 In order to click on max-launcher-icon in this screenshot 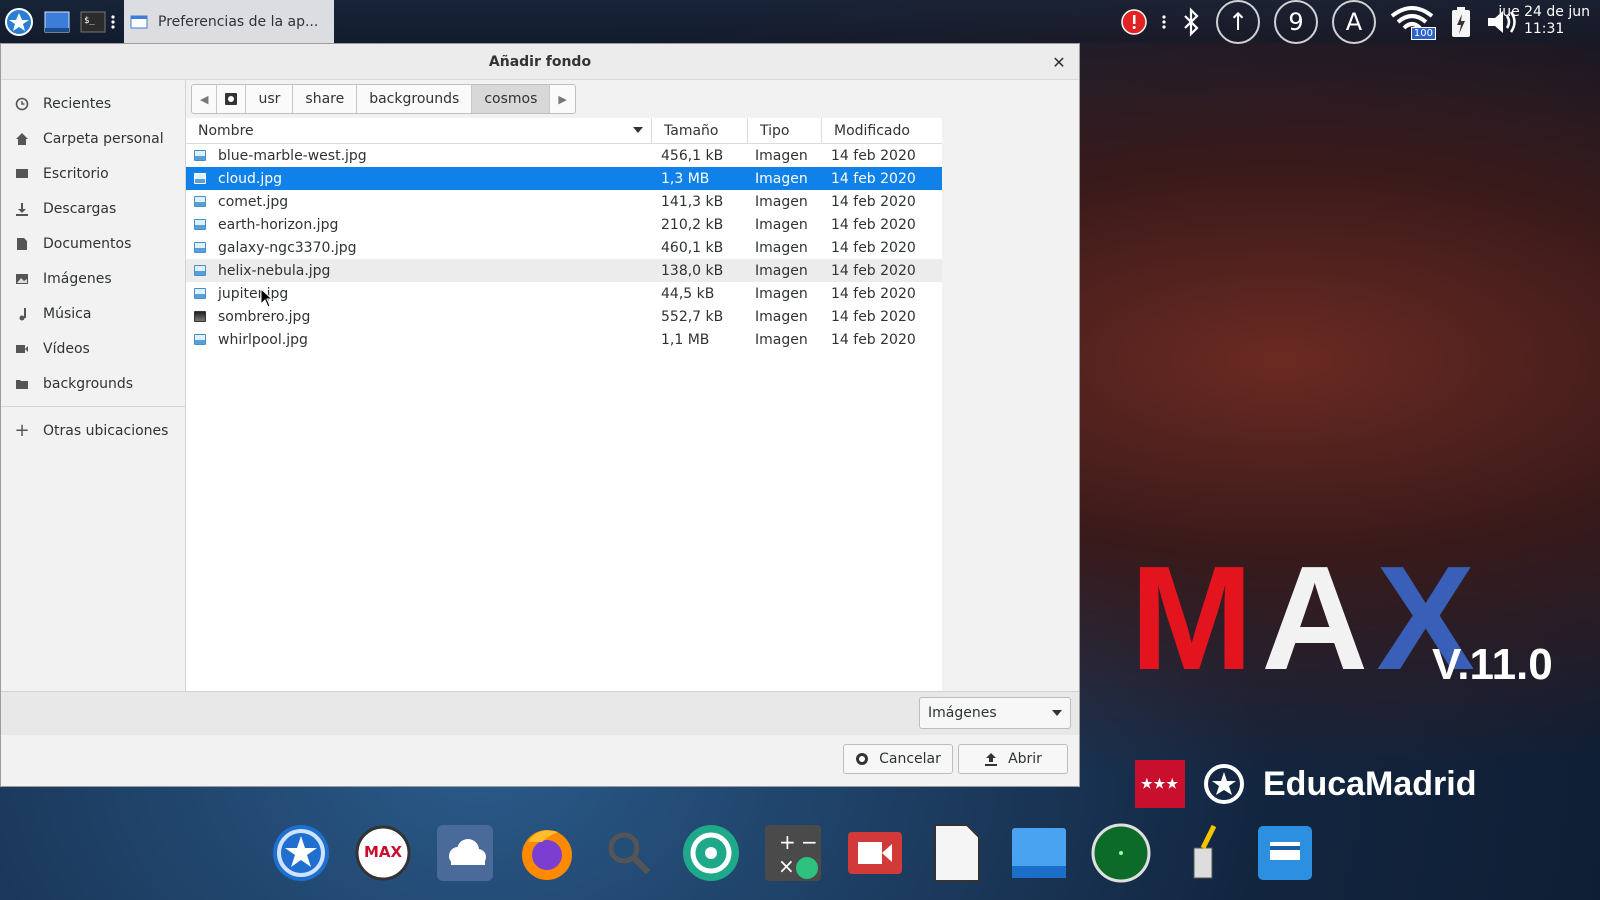, I will do `click(301, 853)`.